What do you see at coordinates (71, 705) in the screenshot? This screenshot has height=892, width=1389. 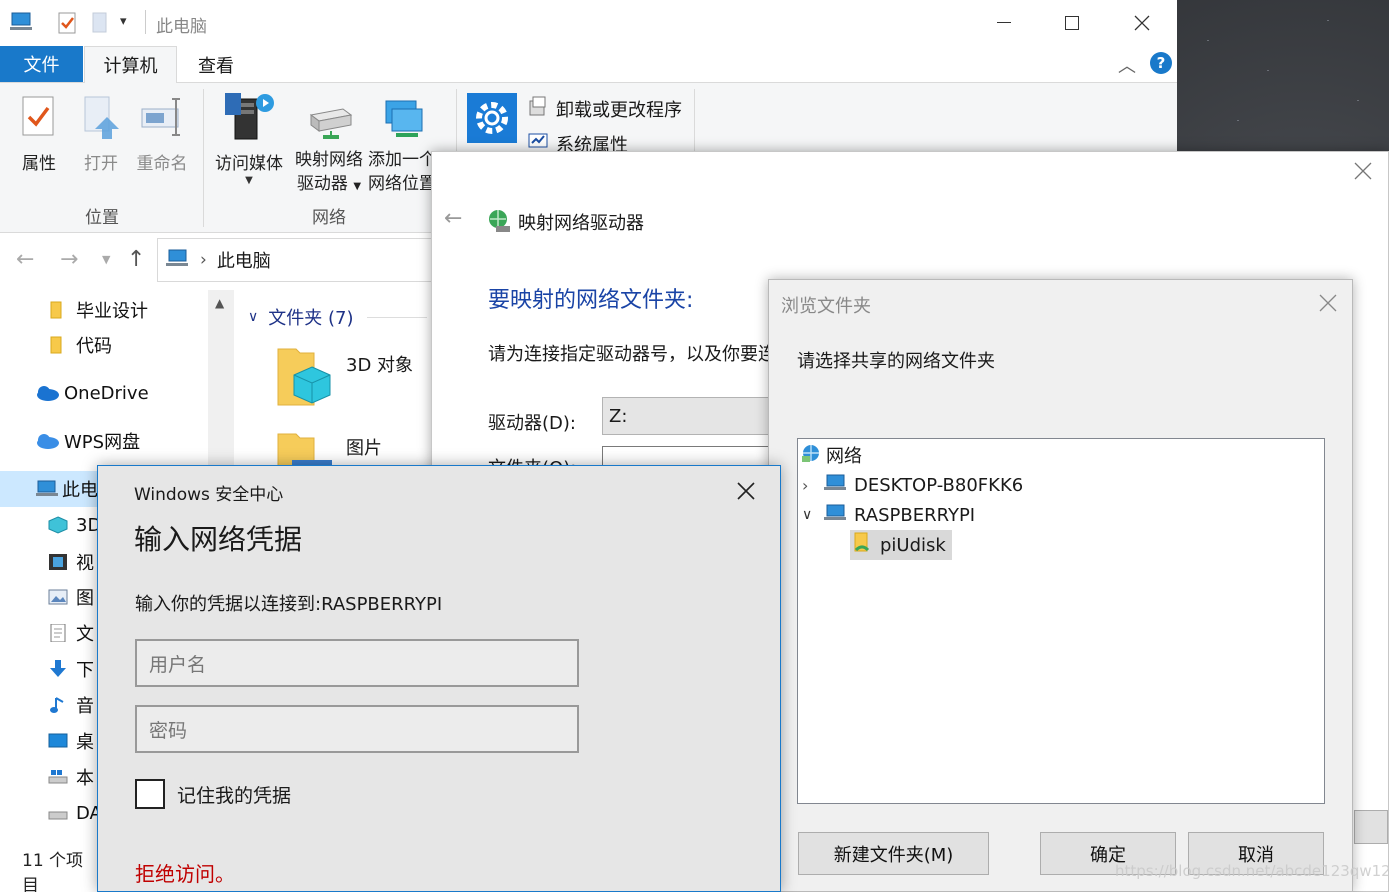 I see `nav-item-music: 音` at bounding box center [71, 705].